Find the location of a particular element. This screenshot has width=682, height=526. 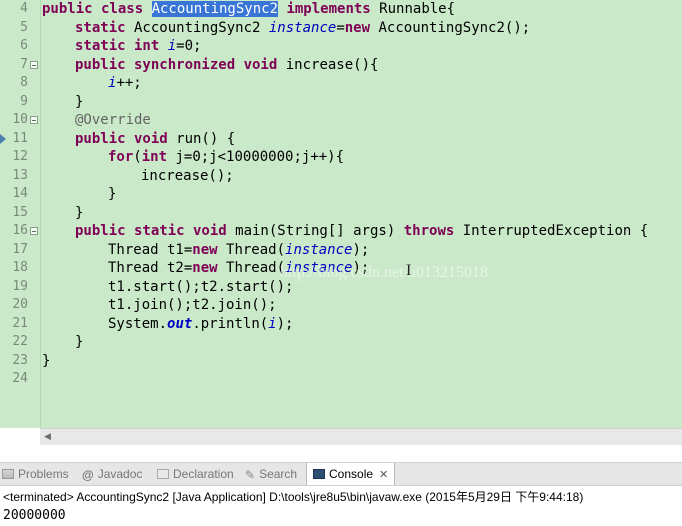

code-line: 14 } is located at coordinates (341, 194).